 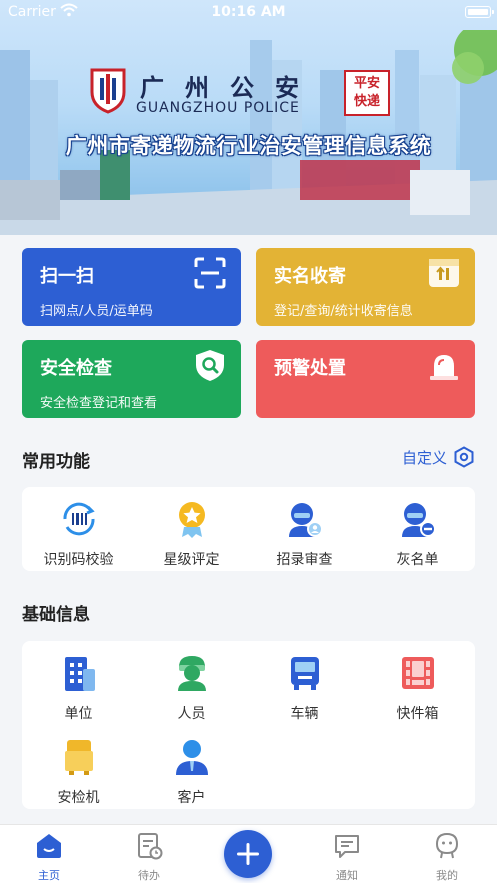 What do you see at coordinates (78, 560) in the screenshot?
I see `grid-item-label: 识别码校验` at bounding box center [78, 560].